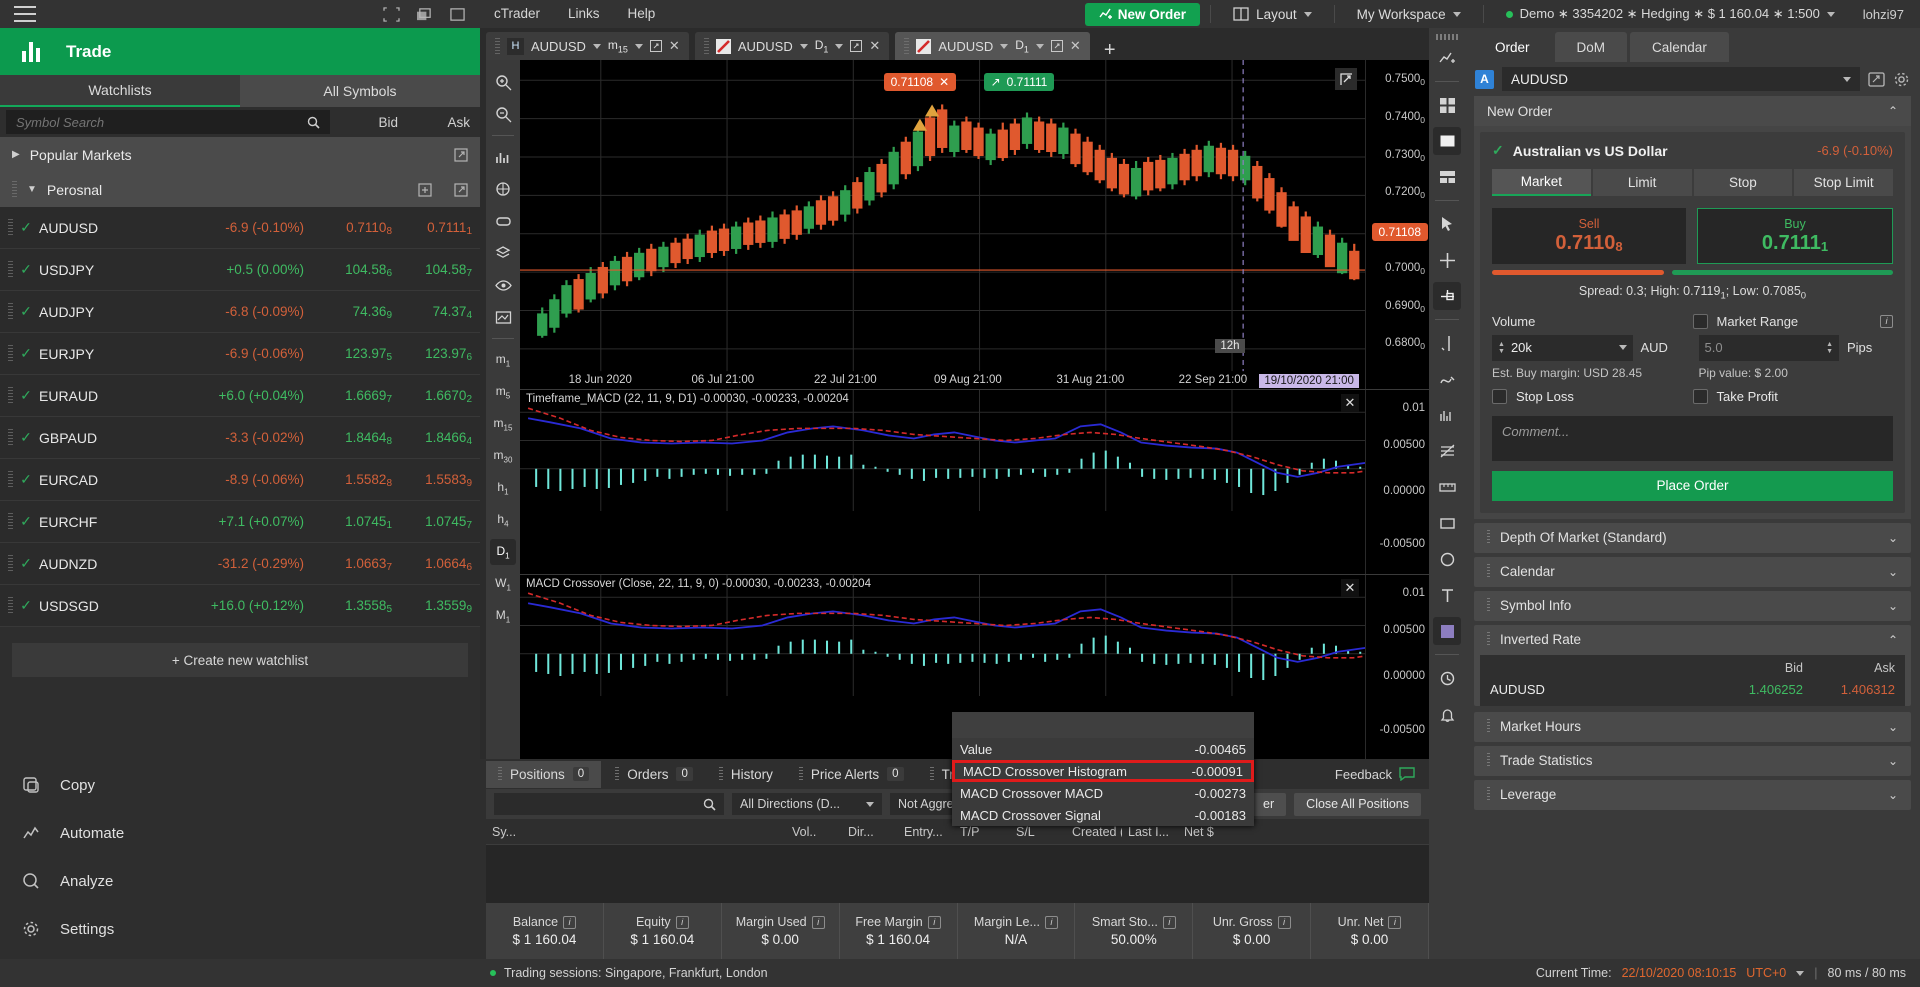  What do you see at coordinates (1447, 260) in the screenshot?
I see `crosshair-icon` at bounding box center [1447, 260].